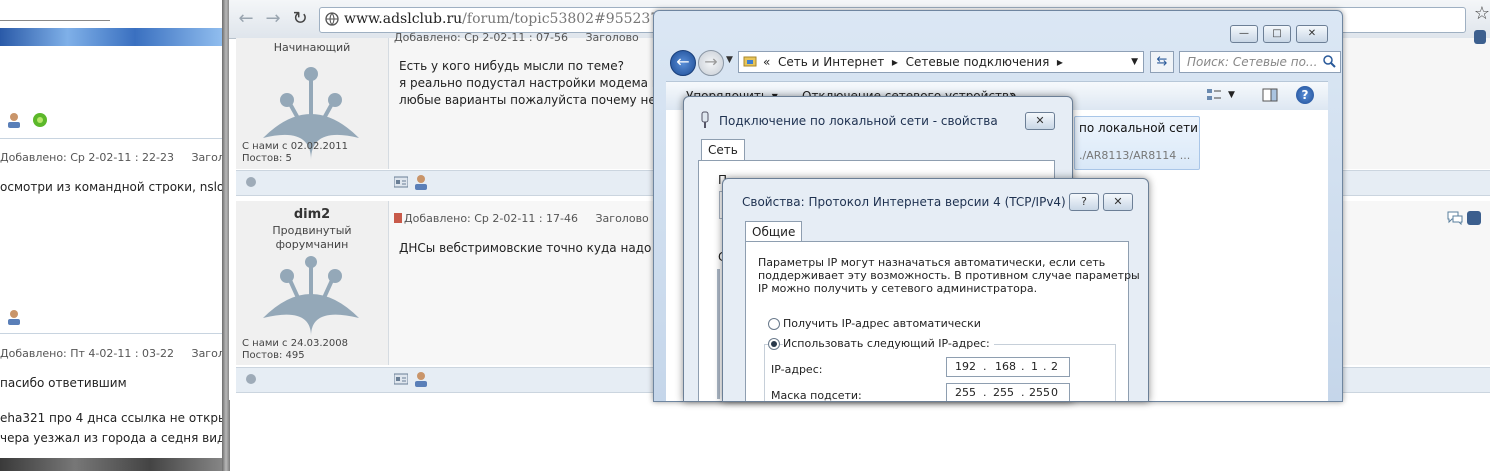  I want to click on post-text-line: любые варианты пожалуйста почему не от, so click(536, 100).